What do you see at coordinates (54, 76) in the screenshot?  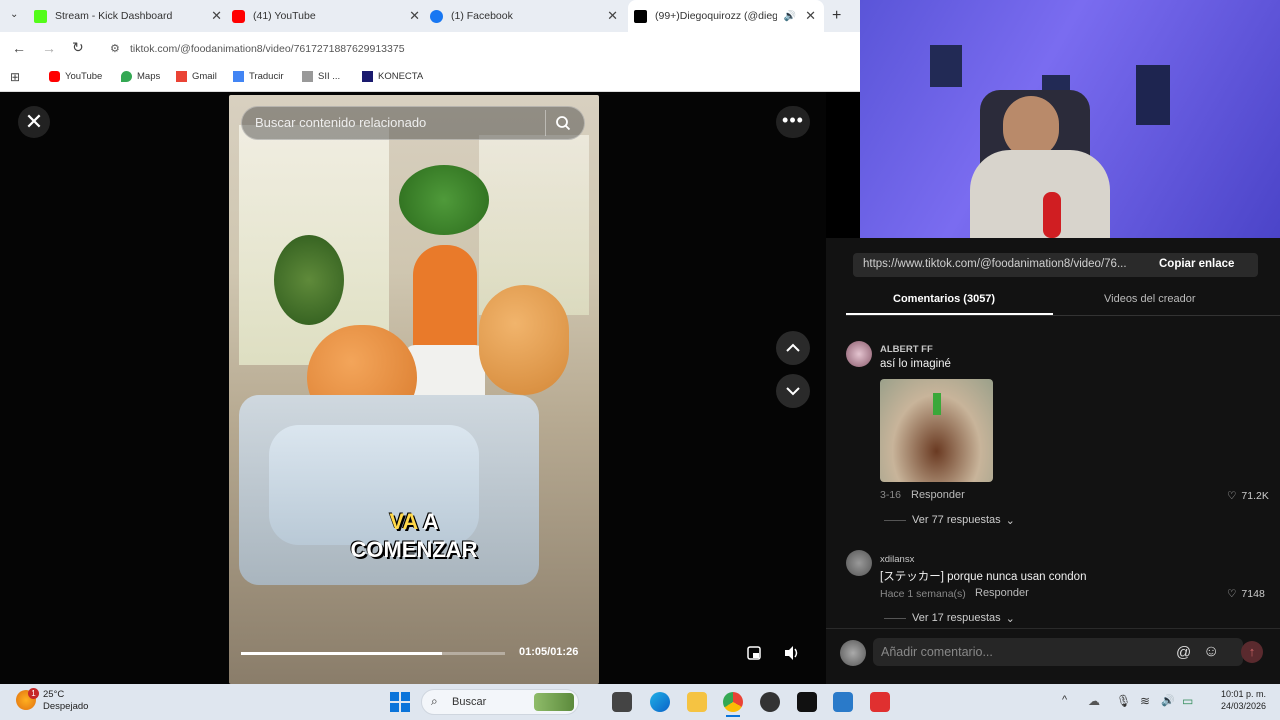 I see `youtube-icon` at bounding box center [54, 76].